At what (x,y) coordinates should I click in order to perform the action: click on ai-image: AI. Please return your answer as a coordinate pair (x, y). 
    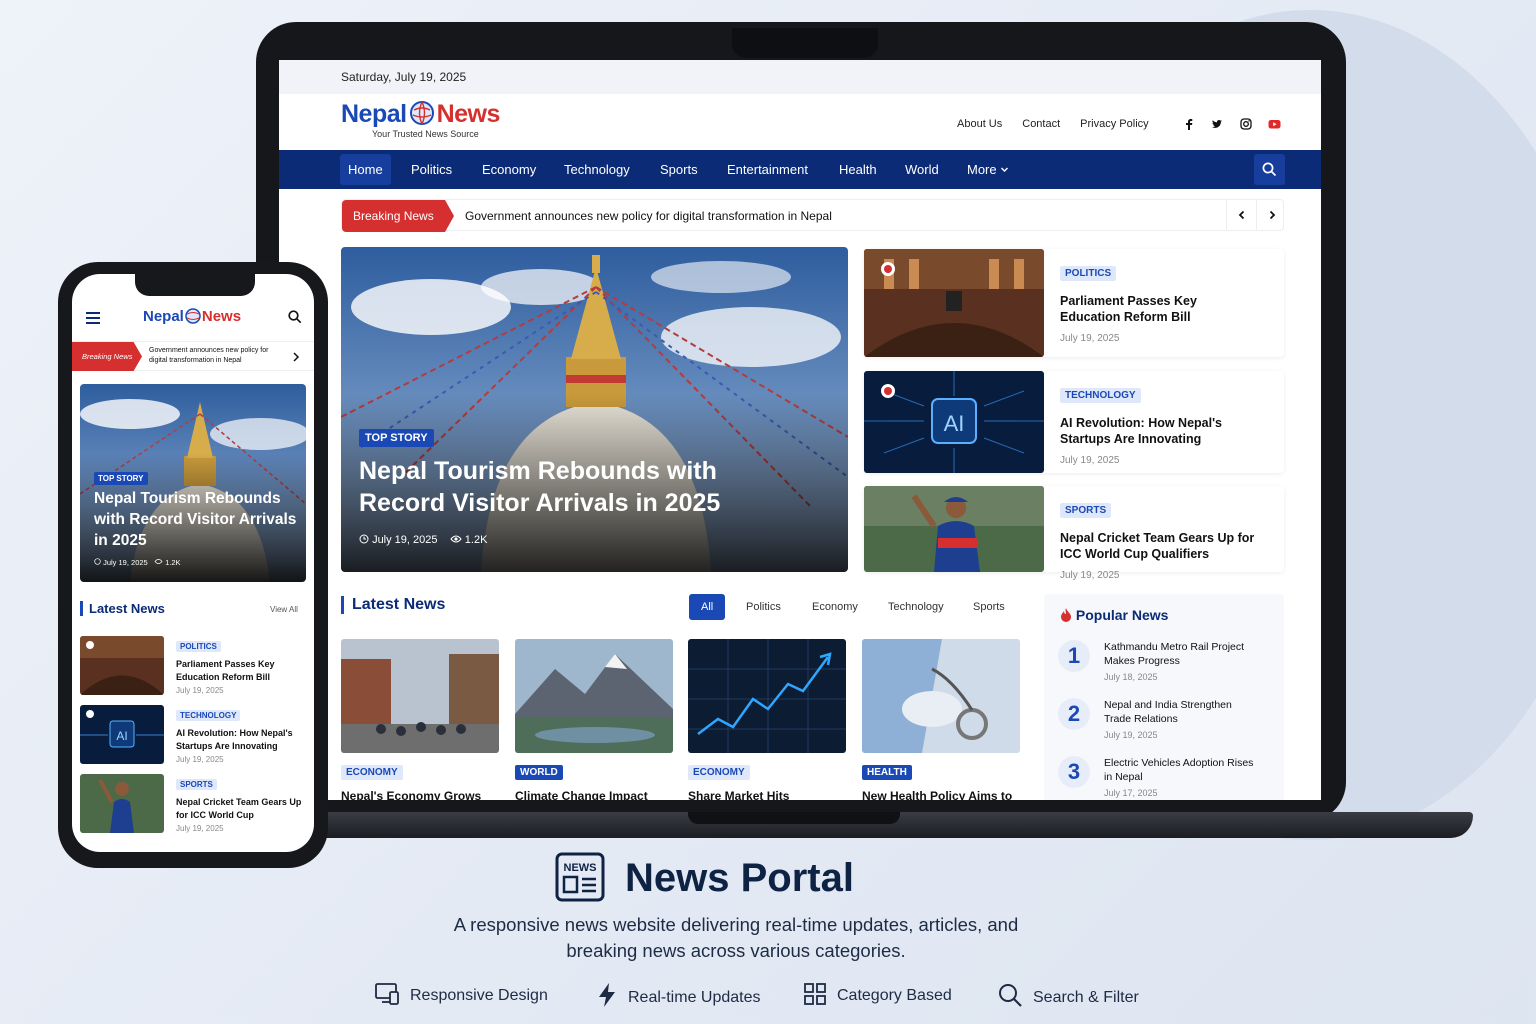
    Looking at the image, I should click on (122, 734).